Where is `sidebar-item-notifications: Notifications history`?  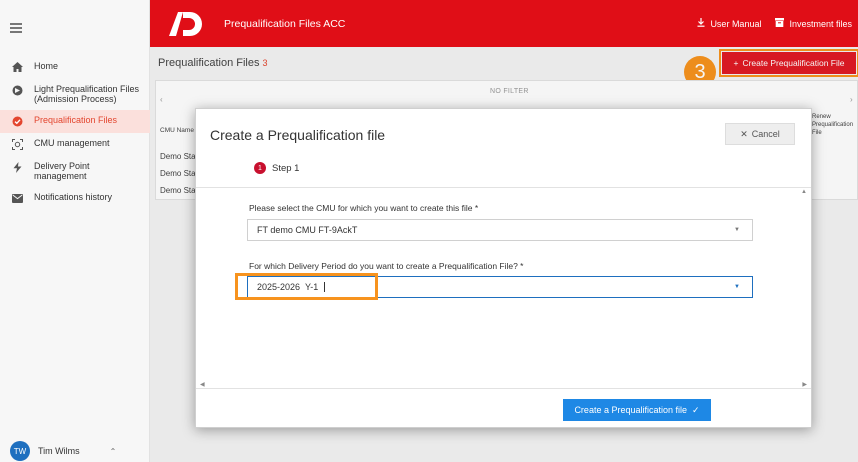
sidebar-item-notifications: Notifications history is located at coordinates (75, 198).